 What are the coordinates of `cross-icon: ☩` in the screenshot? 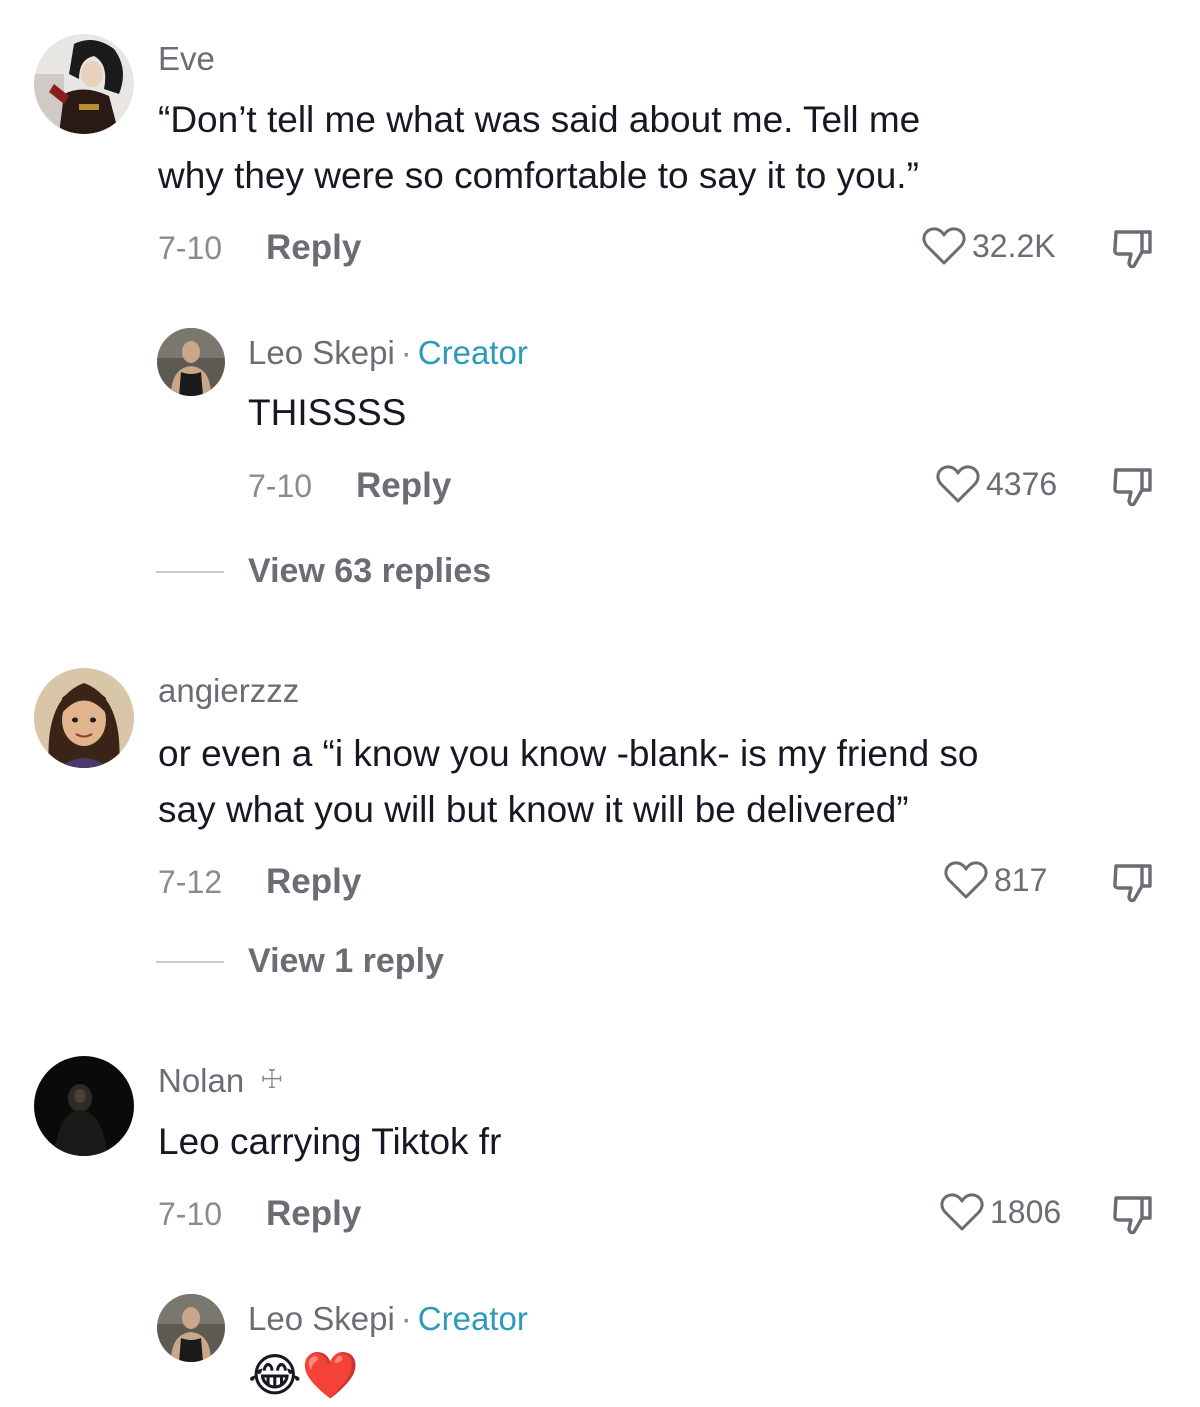 It's located at (272, 1079).